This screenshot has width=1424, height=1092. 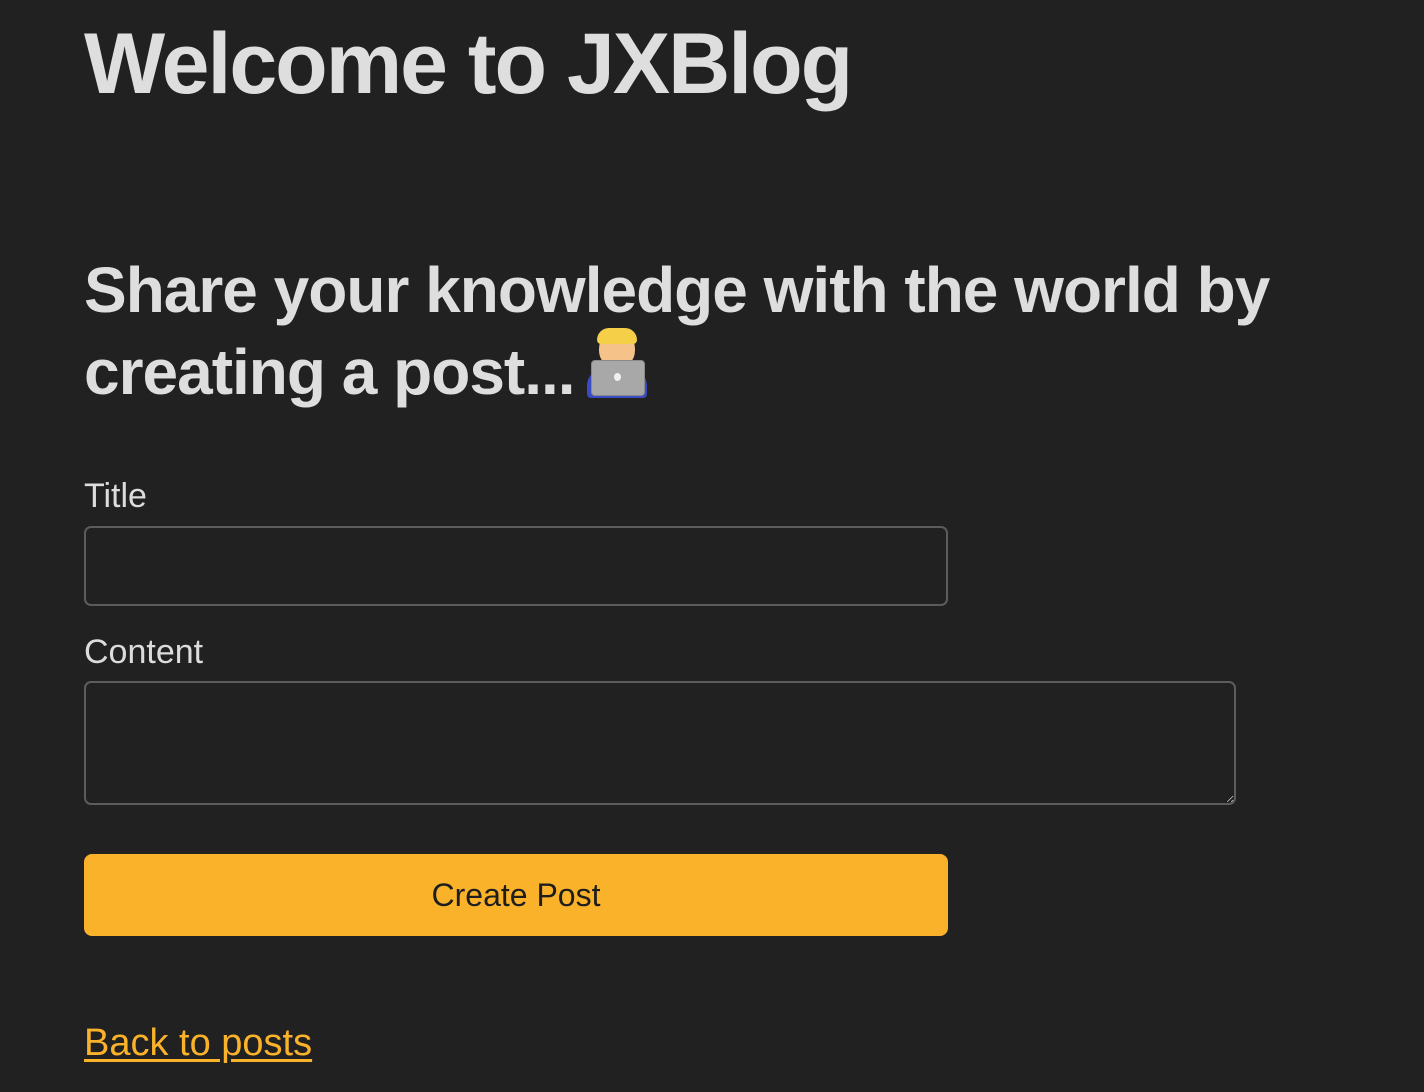 What do you see at coordinates (516, 895) in the screenshot?
I see `create-post-button: Create Post` at bounding box center [516, 895].